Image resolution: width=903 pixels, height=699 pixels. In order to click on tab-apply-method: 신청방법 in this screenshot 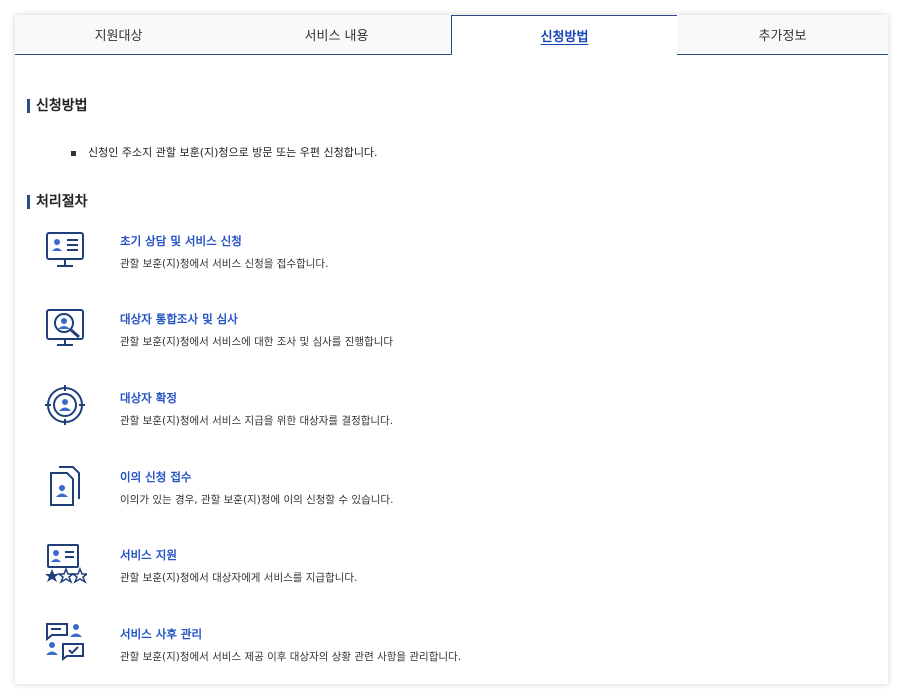, I will do `click(564, 35)`.